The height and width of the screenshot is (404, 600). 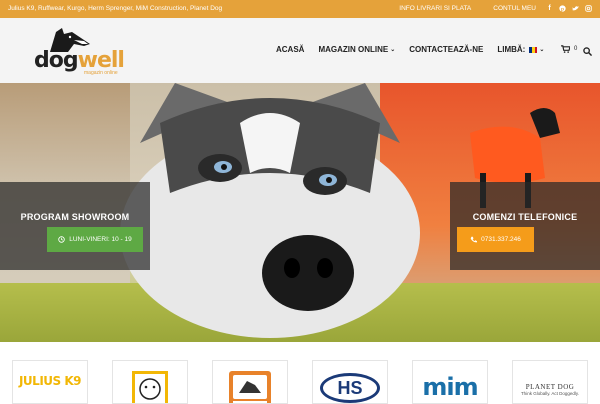 What do you see at coordinates (514, 8) in the screenshot?
I see `my-account-link: CONTUL MEU` at bounding box center [514, 8].